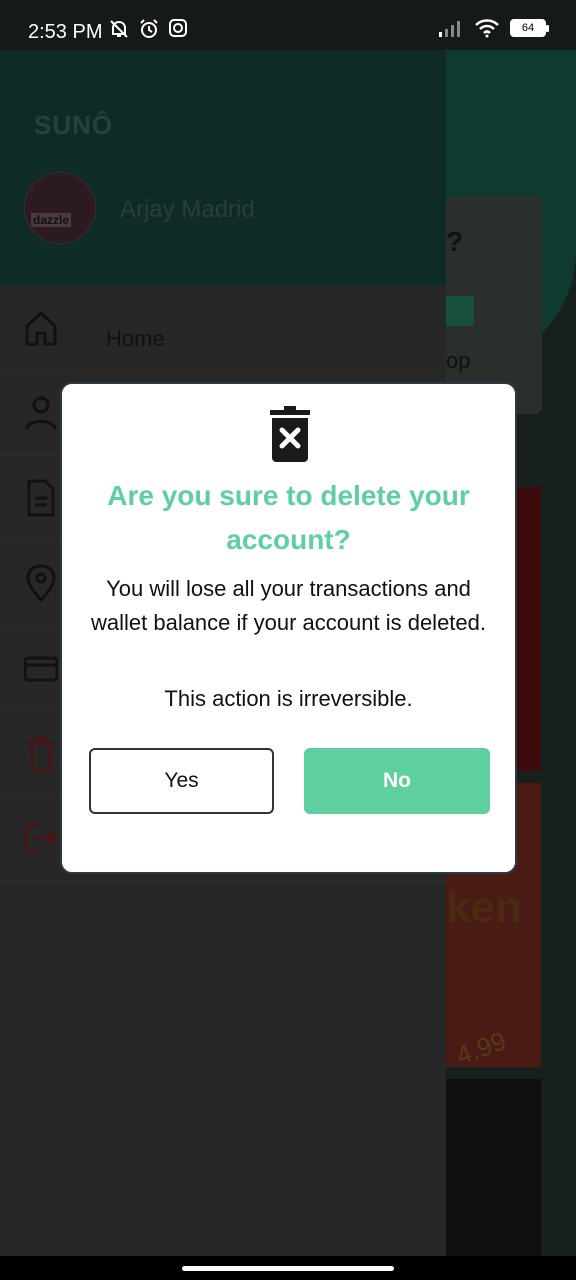  I want to click on status-system-icons: 64, so click(493, 28).